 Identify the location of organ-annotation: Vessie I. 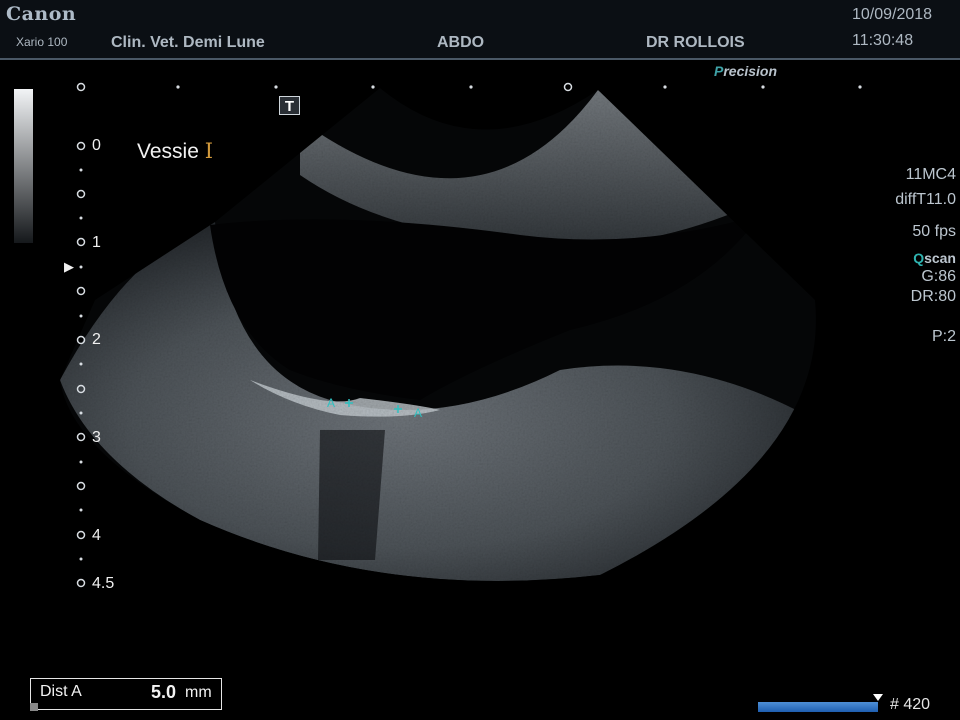
(175, 151).